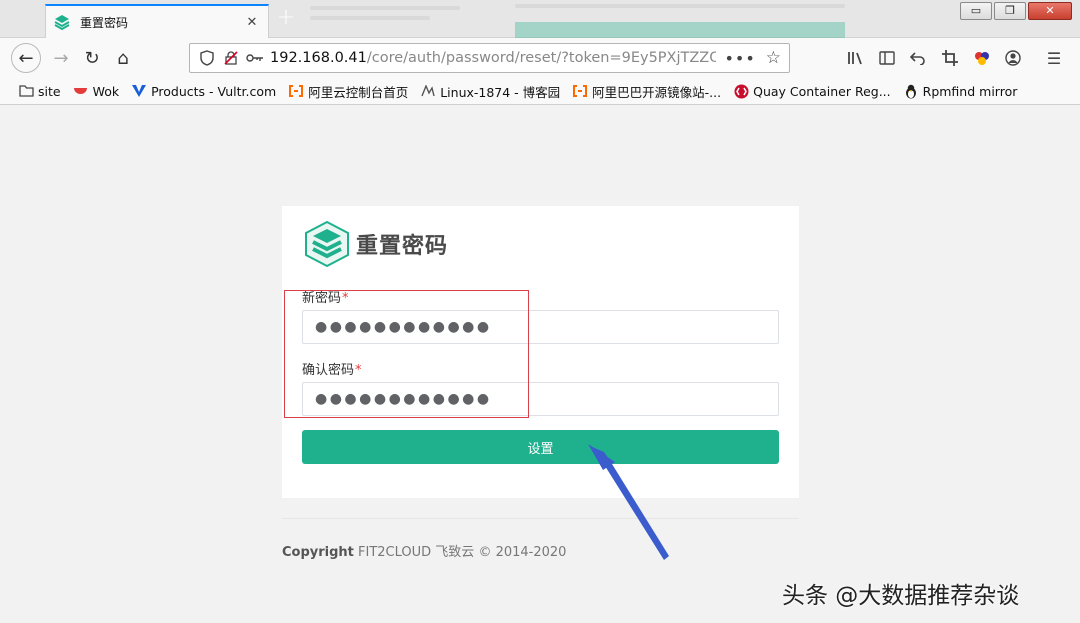 This screenshot has width=1080, height=623. Describe the element at coordinates (318, 58) in the screenshot. I see `url-host: 192.168.0.41` at that location.